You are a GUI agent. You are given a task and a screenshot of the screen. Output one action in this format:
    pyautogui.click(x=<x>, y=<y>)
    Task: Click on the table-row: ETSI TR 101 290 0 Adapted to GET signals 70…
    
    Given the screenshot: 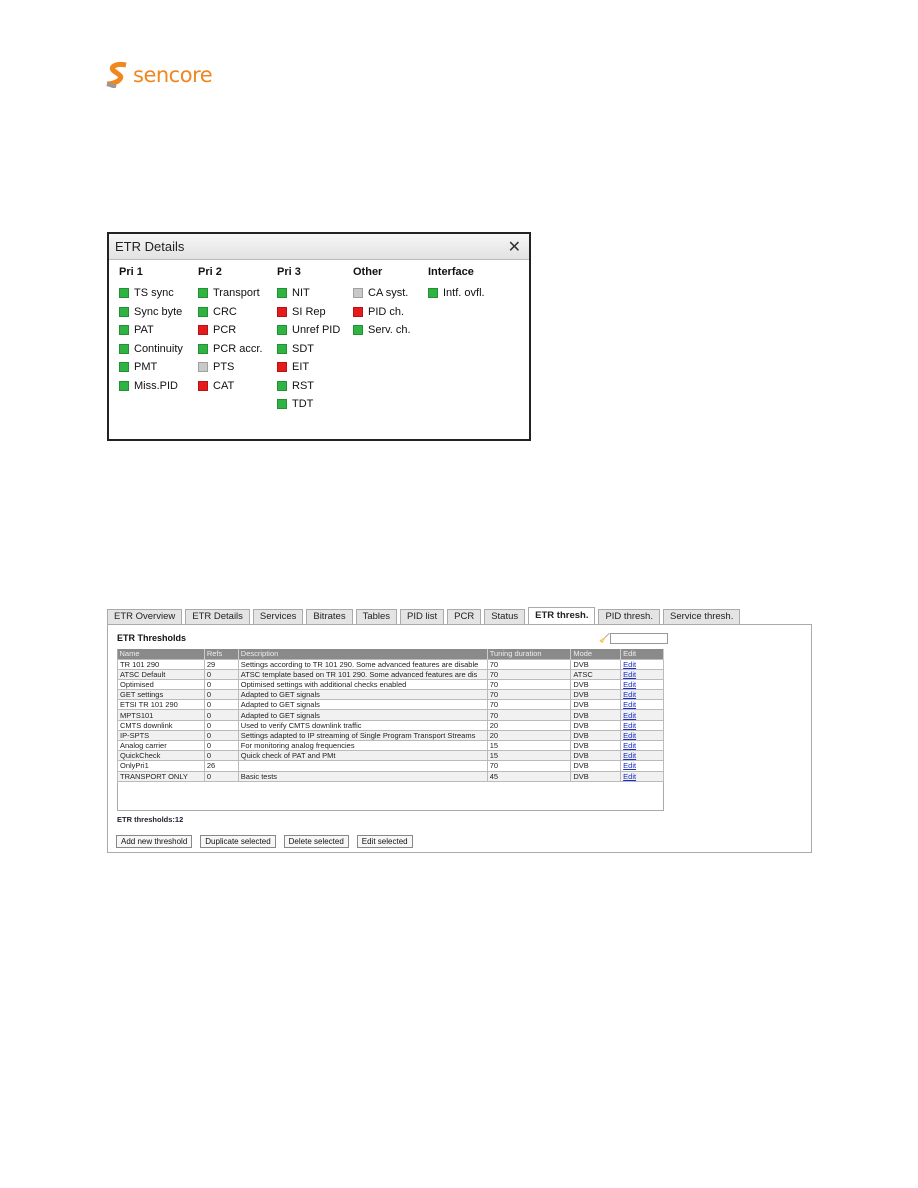 What is the action you would take?
    pyautogui.click(x=390, y=705)
    